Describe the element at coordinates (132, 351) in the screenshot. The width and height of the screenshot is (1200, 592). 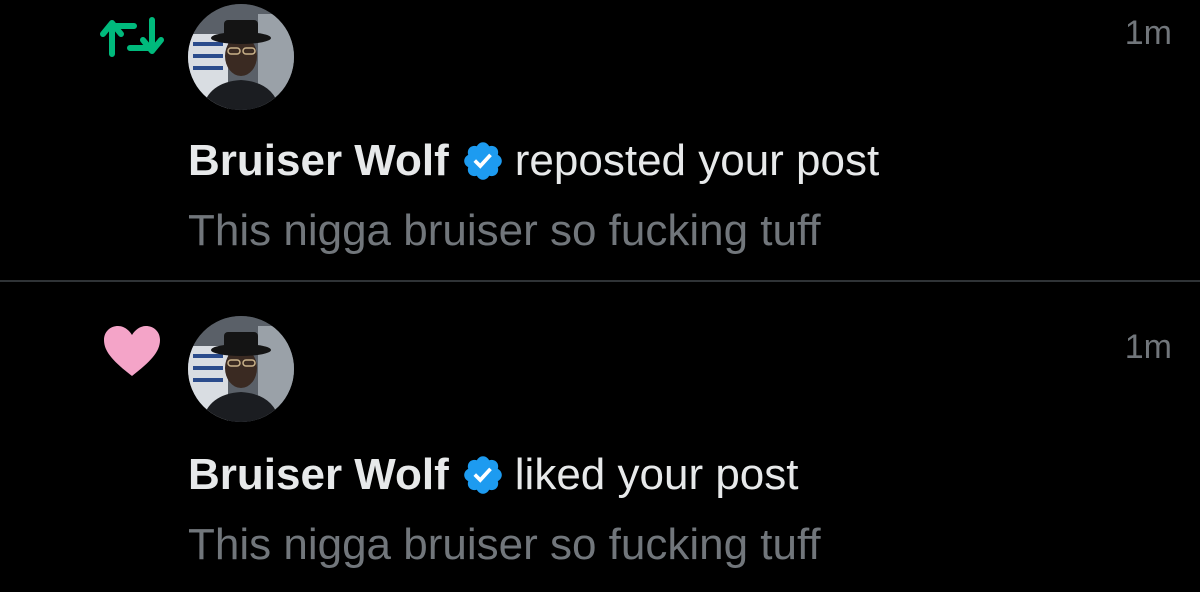
I see `heart-icon` at that location.